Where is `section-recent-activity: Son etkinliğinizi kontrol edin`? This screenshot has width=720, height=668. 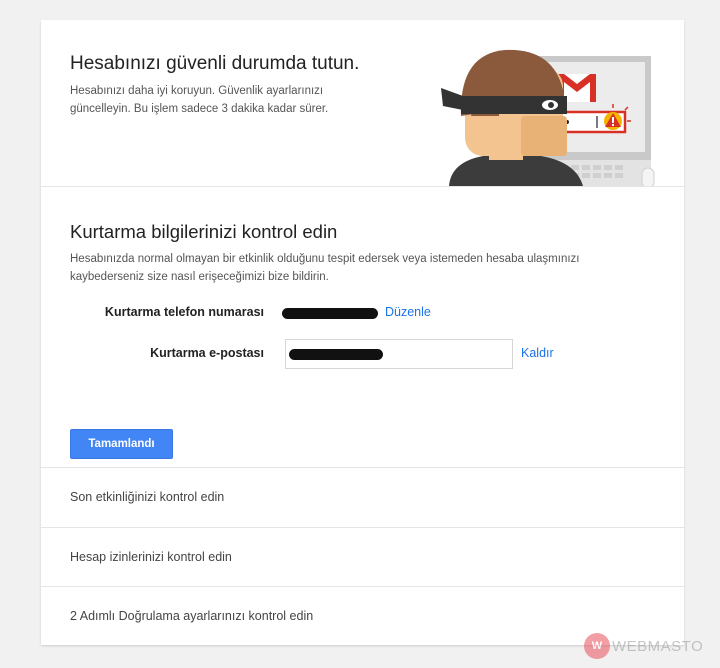
section-recent-activity: Son etkinliğinizi kontrol edin is located at coordinates (362, 497).